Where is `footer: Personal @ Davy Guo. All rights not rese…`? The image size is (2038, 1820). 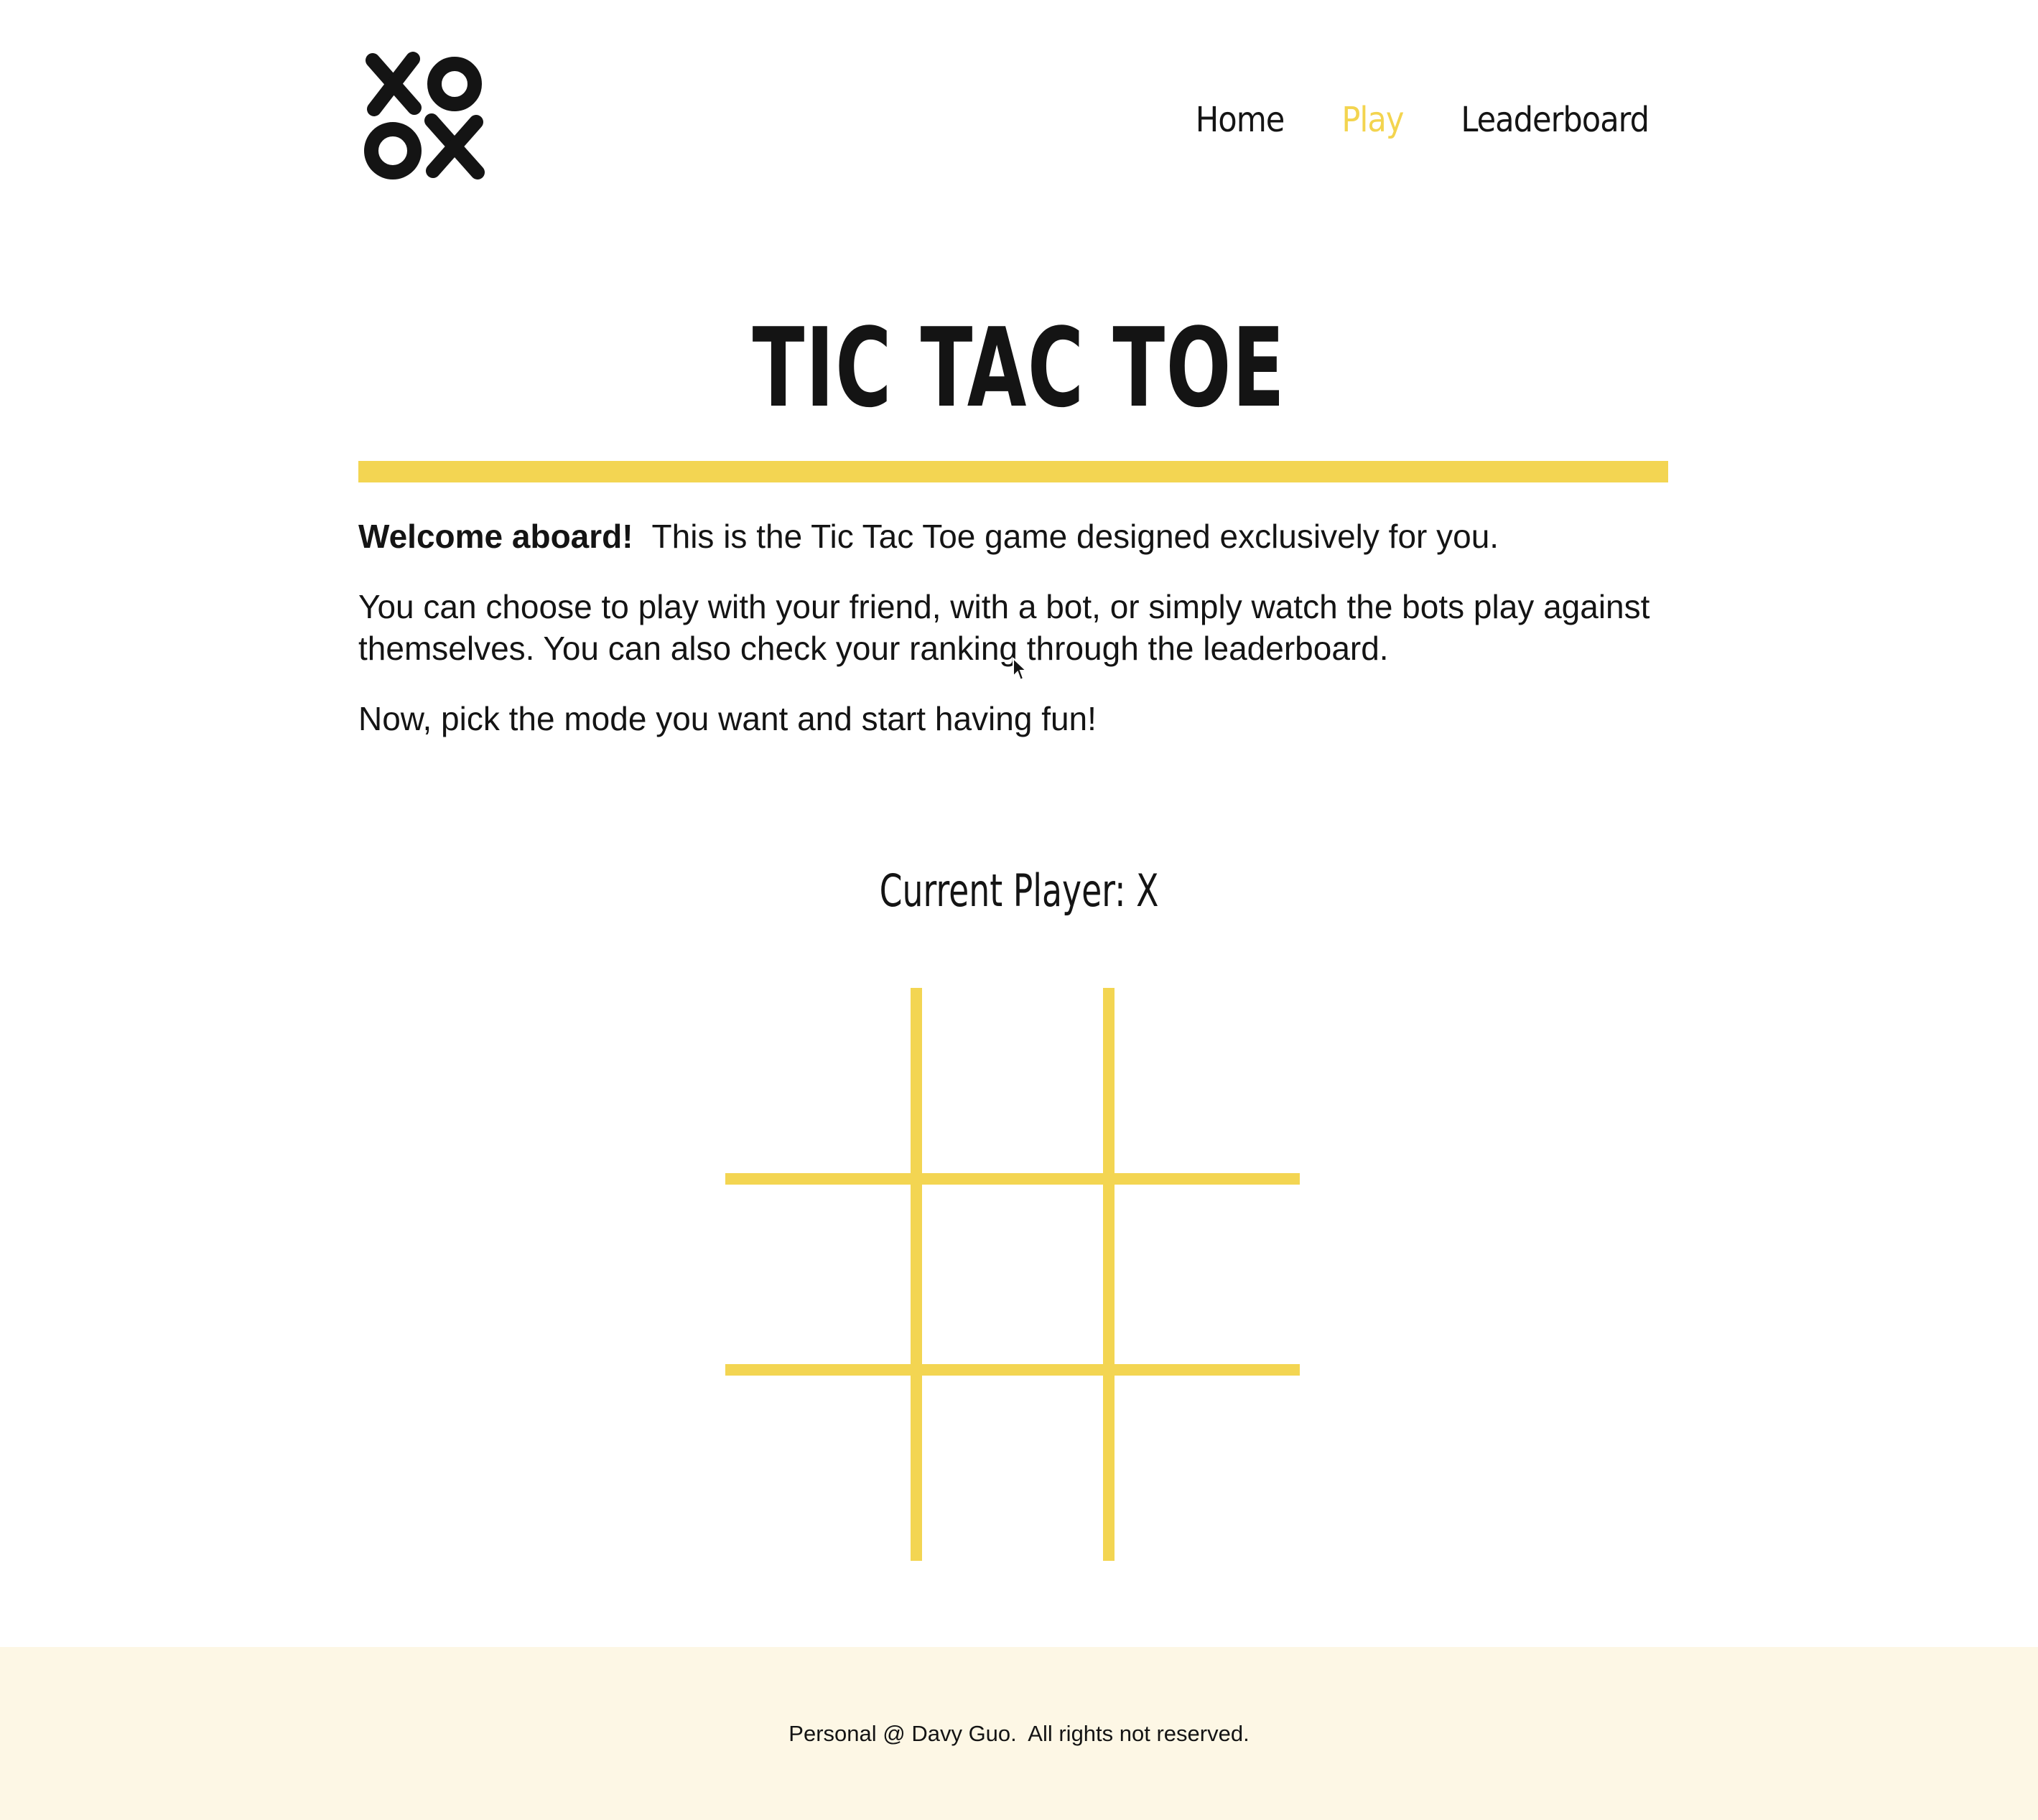
footer: Personal @ Davy Guo. All rights not rese… is located at coordinates (1019, 1733).